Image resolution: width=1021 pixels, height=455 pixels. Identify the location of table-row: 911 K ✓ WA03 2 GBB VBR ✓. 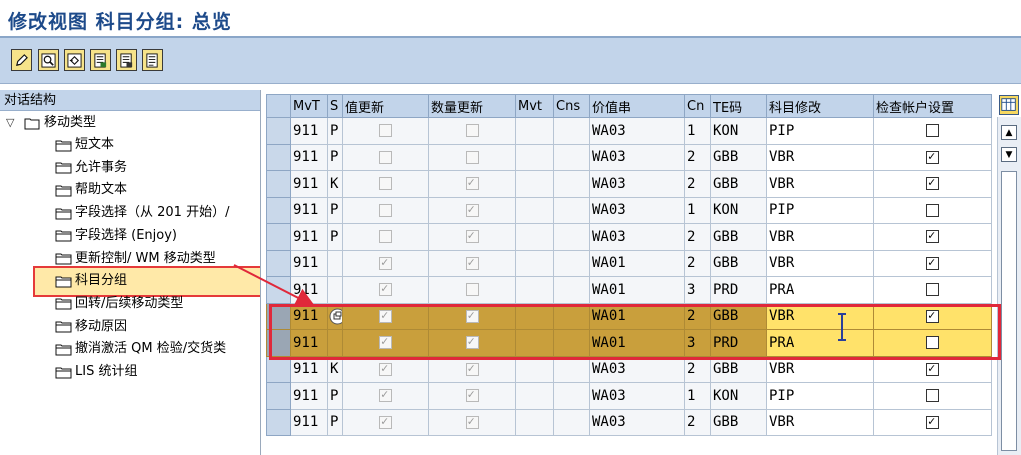
(629, 184).